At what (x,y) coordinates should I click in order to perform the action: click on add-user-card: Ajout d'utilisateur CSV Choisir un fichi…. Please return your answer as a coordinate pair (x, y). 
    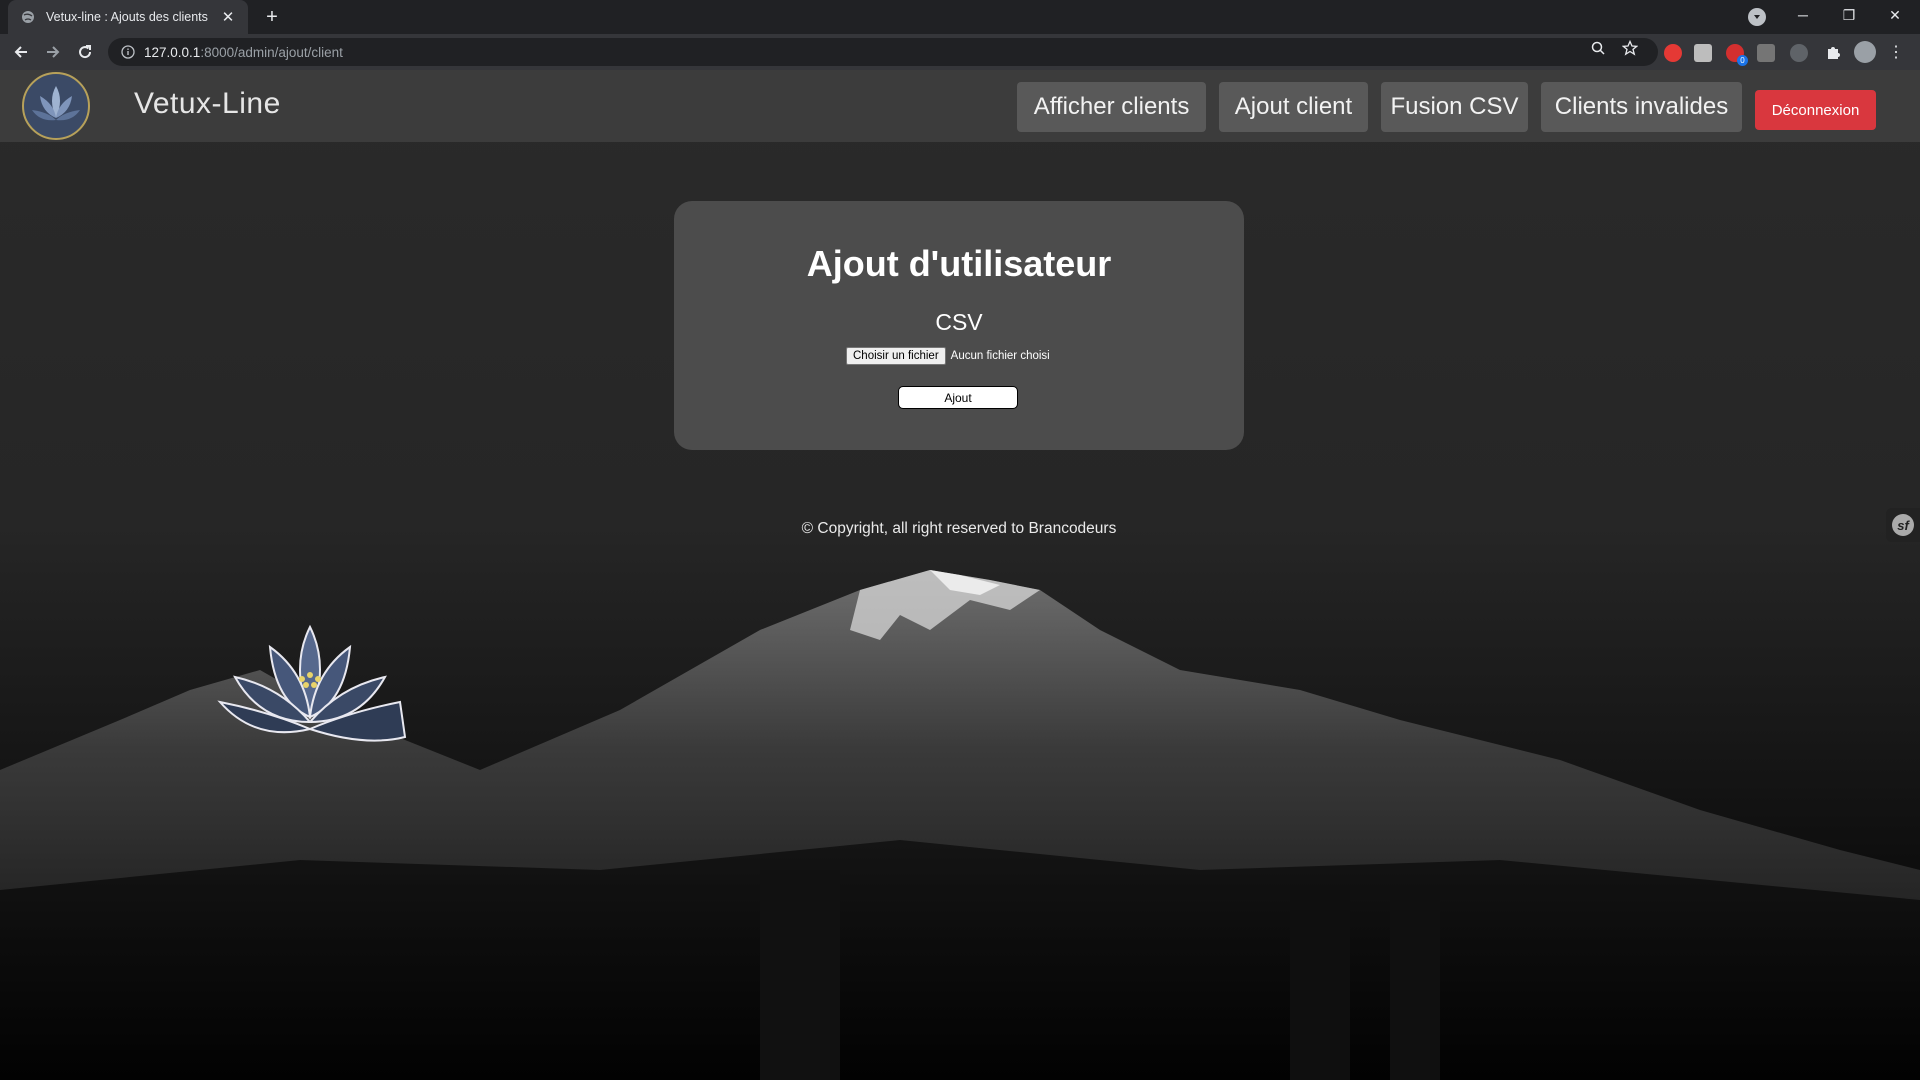
    Looking at the image, I should click on (959, 325).